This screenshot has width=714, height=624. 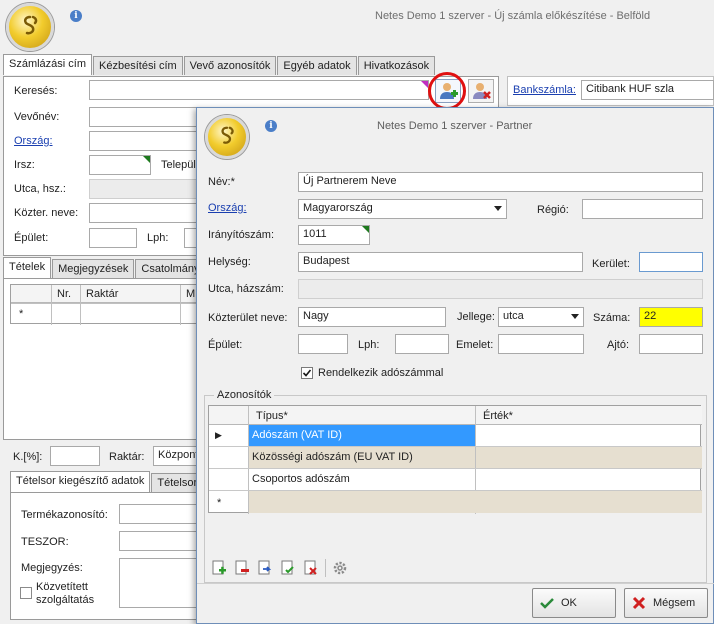 I want to click on tab-szamlazasi-cim: Számlázási cím, so click(x=48, y=64).